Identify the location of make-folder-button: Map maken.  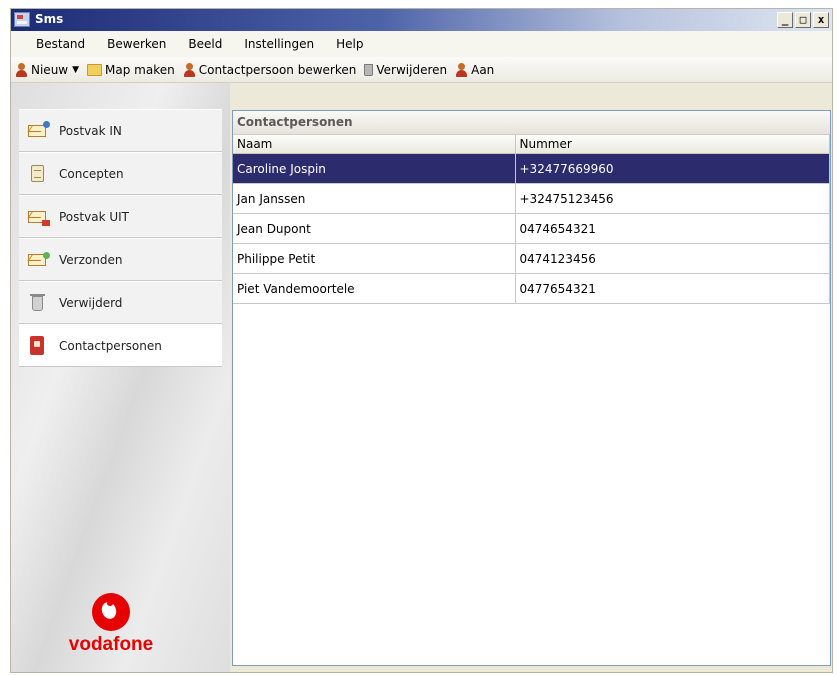
(131, 70).